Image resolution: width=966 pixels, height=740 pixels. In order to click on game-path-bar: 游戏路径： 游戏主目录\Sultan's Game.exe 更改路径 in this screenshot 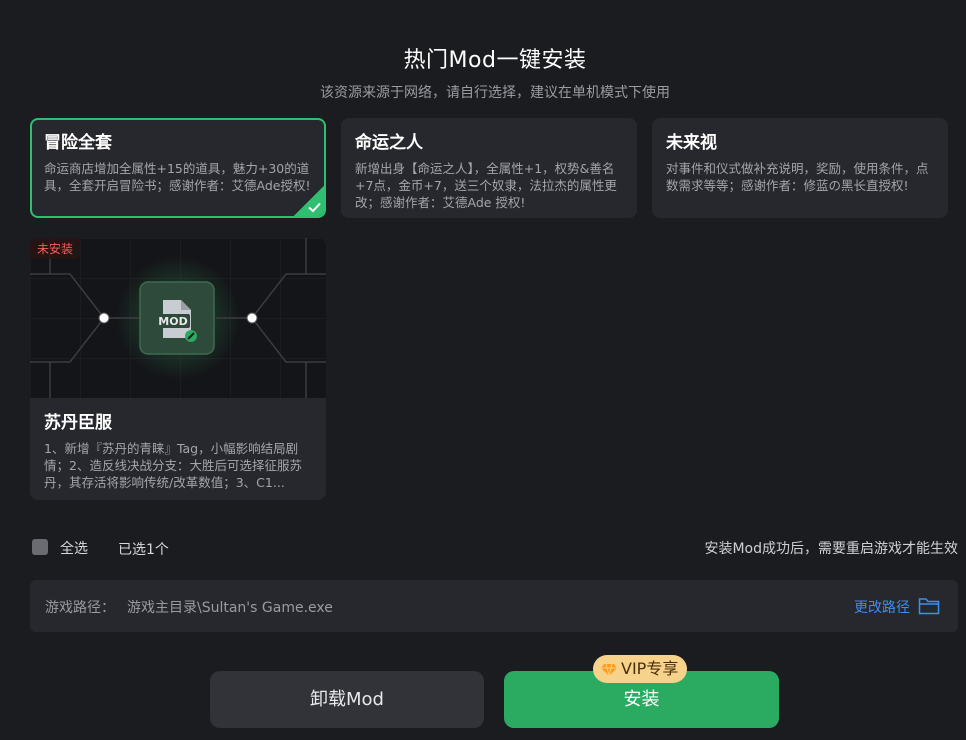, I will do `click(494, 606)`.